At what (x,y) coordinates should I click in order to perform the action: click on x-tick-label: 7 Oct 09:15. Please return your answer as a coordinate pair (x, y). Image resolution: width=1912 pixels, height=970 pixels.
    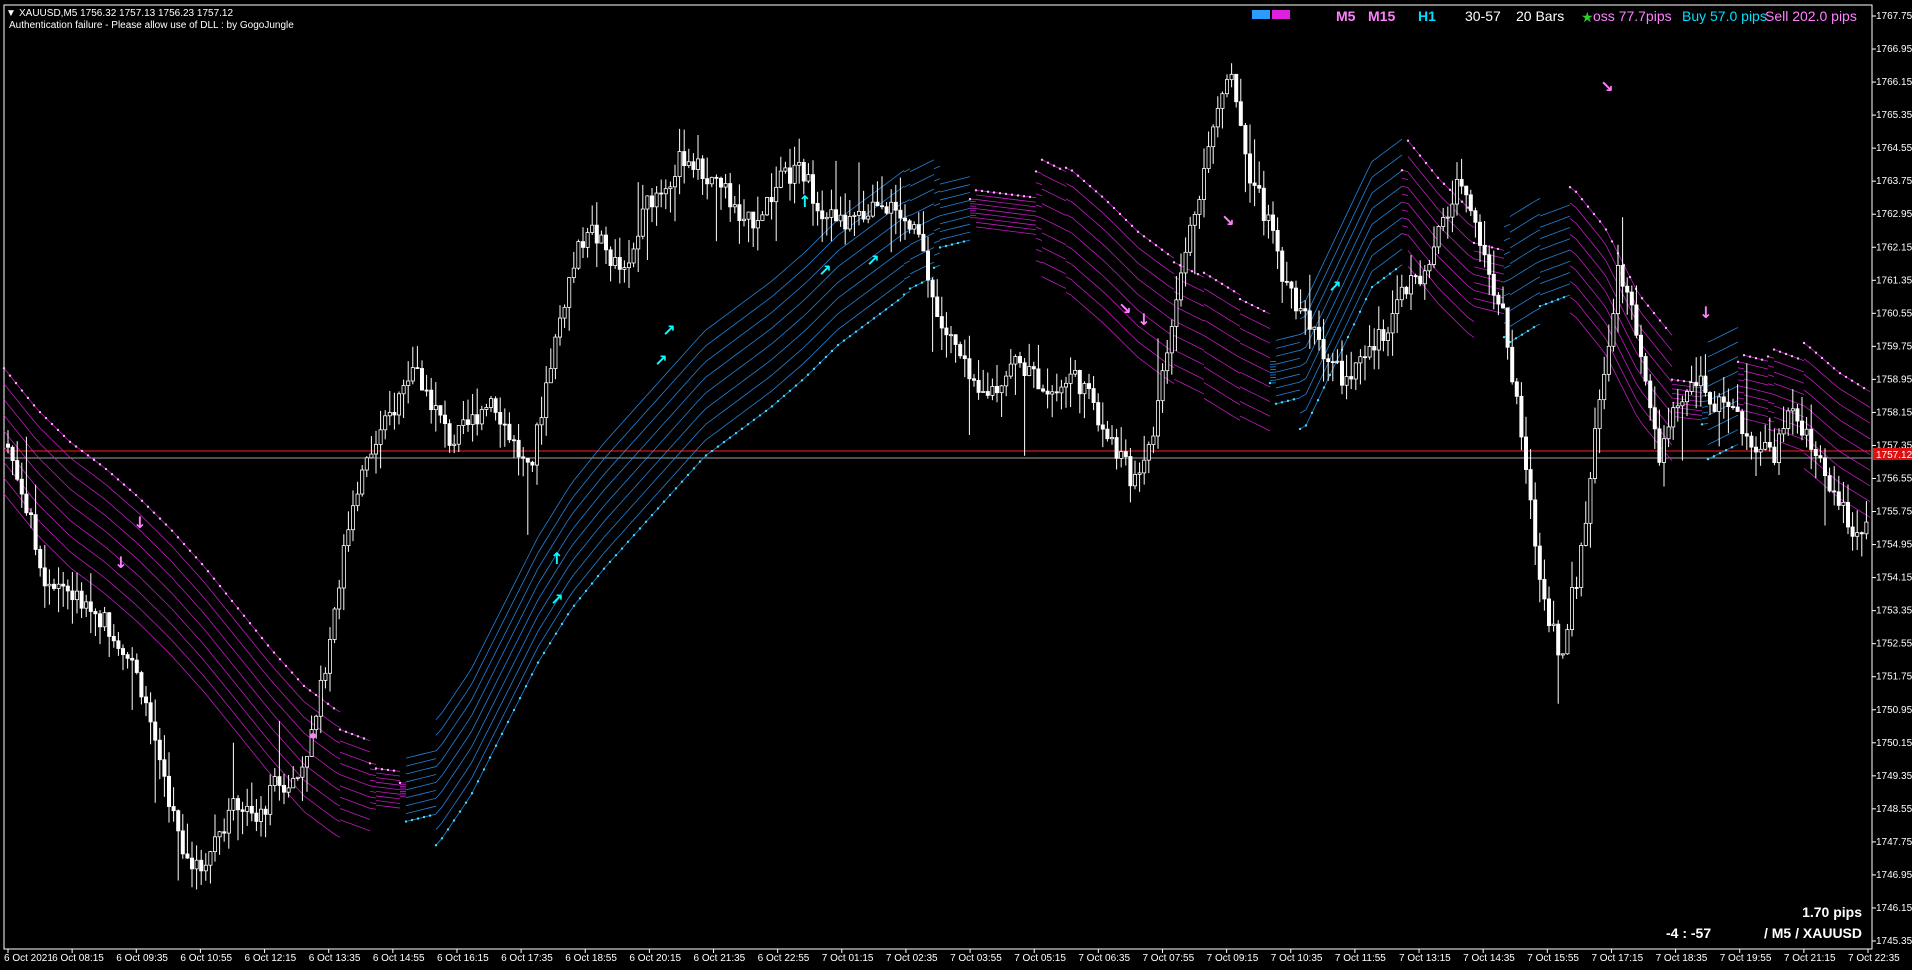
    Looking at the image, I should click on (1233, 958).